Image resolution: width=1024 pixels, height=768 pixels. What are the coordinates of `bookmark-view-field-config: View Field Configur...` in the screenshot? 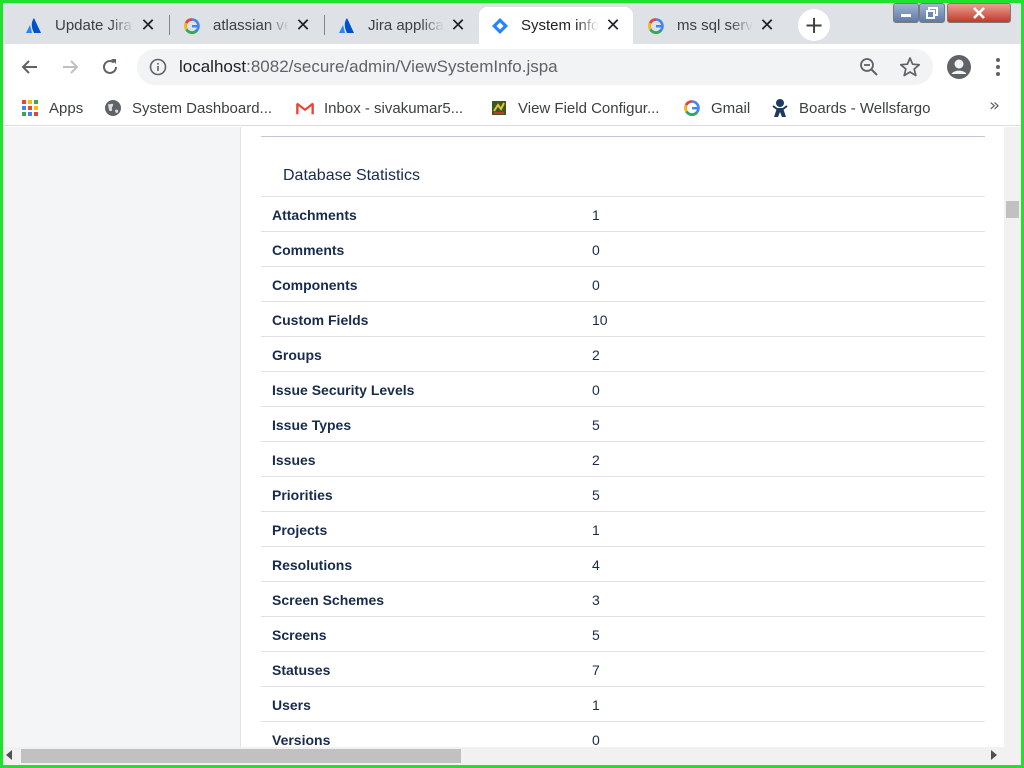 It's located at (574, 108).